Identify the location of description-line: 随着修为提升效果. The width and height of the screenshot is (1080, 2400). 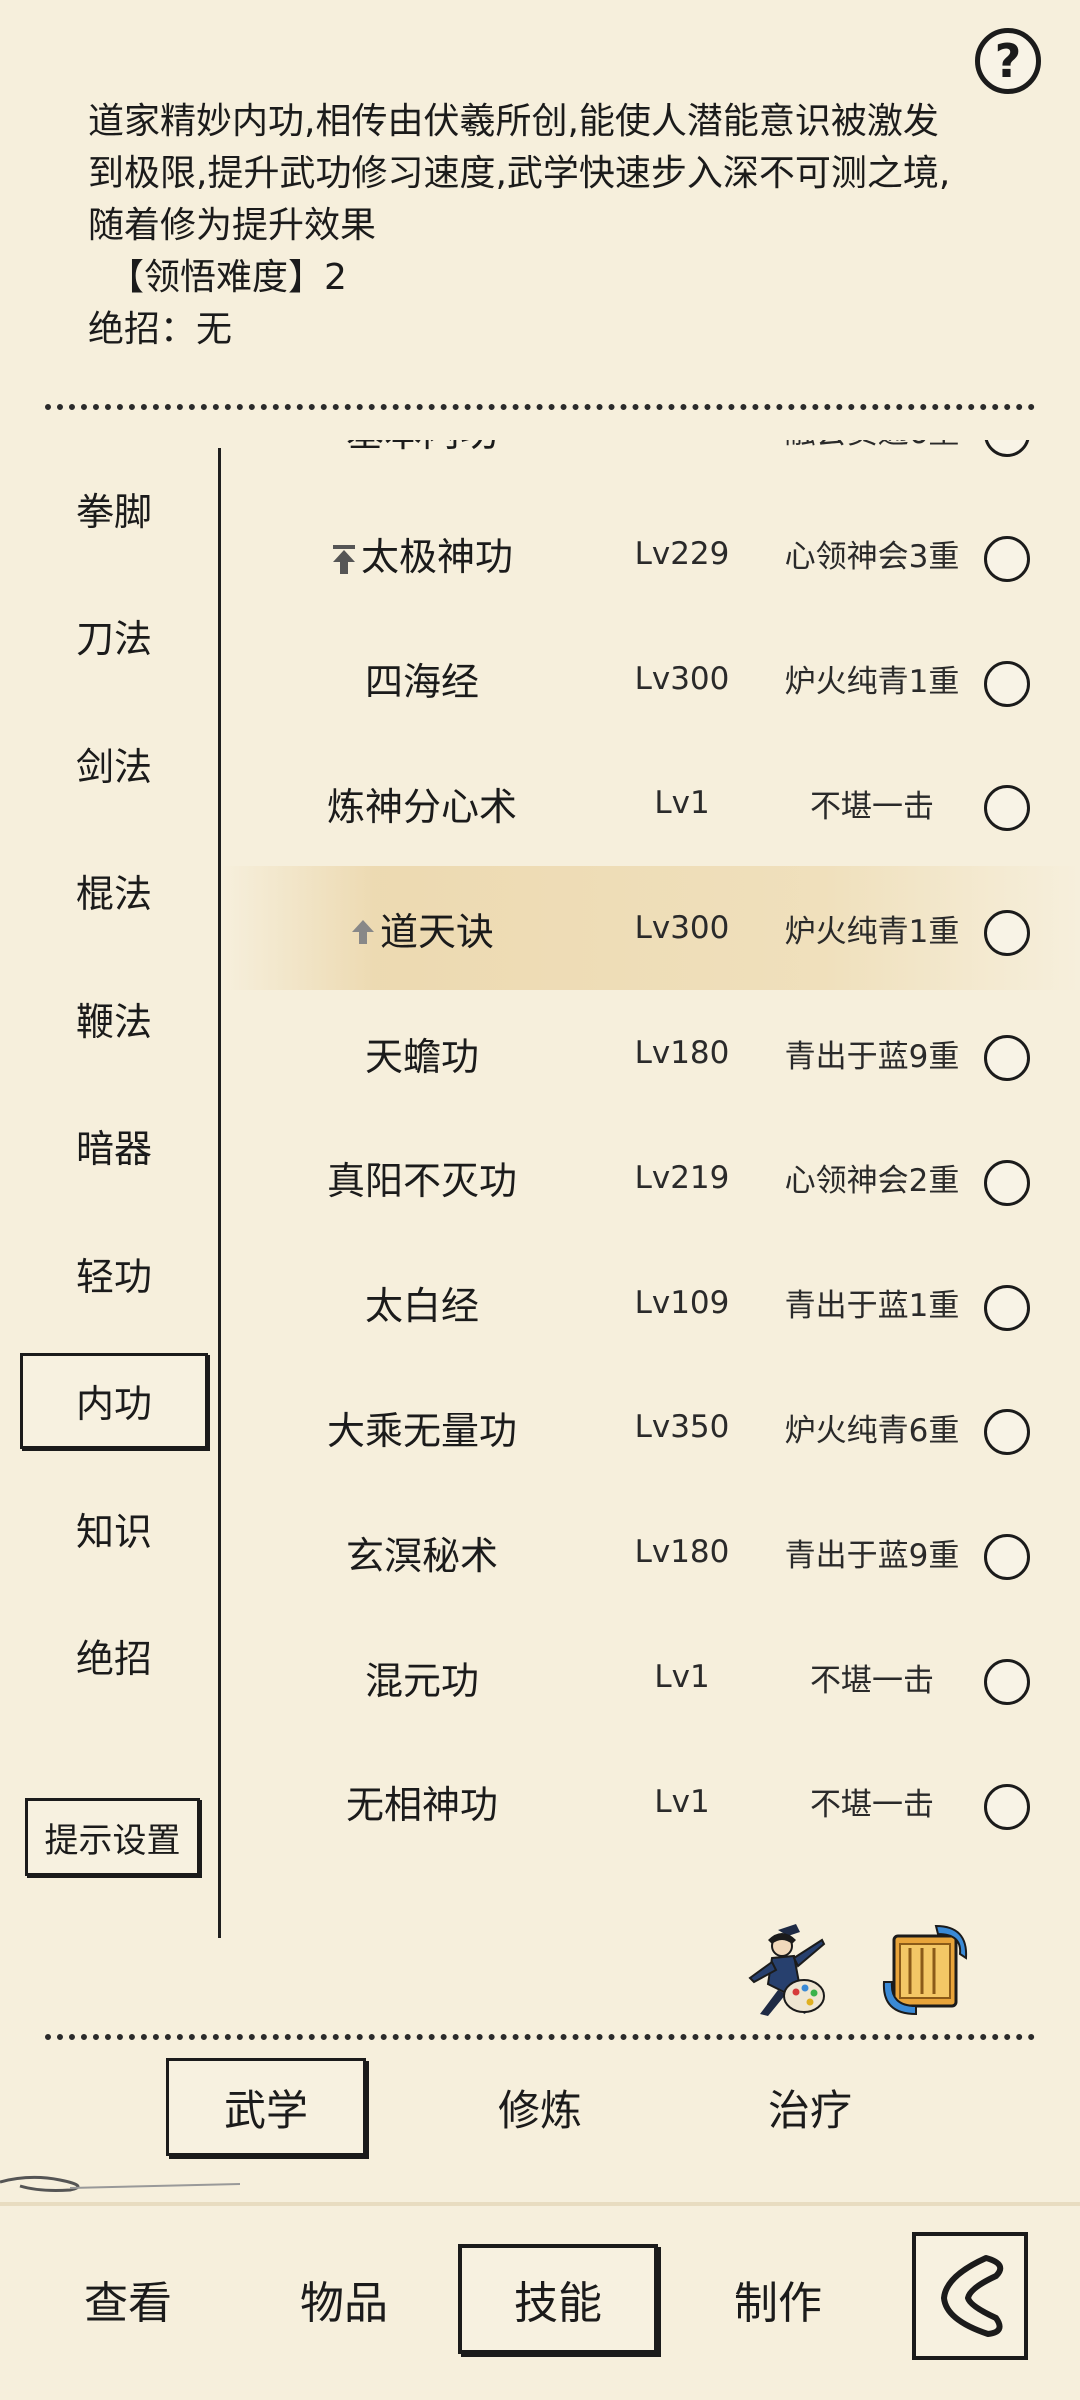
(232, 225).